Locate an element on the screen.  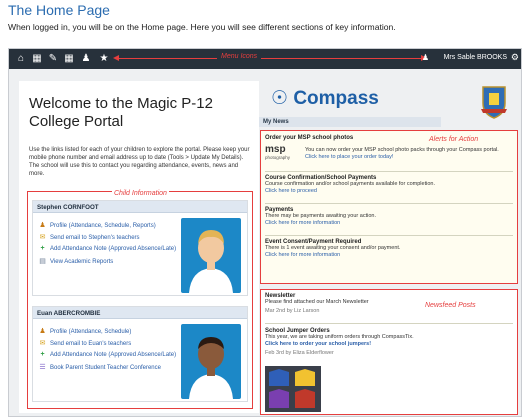
child-link: ♟ Profile (Attendance, Schedule, Reports) is located at coordinates (97, 226).